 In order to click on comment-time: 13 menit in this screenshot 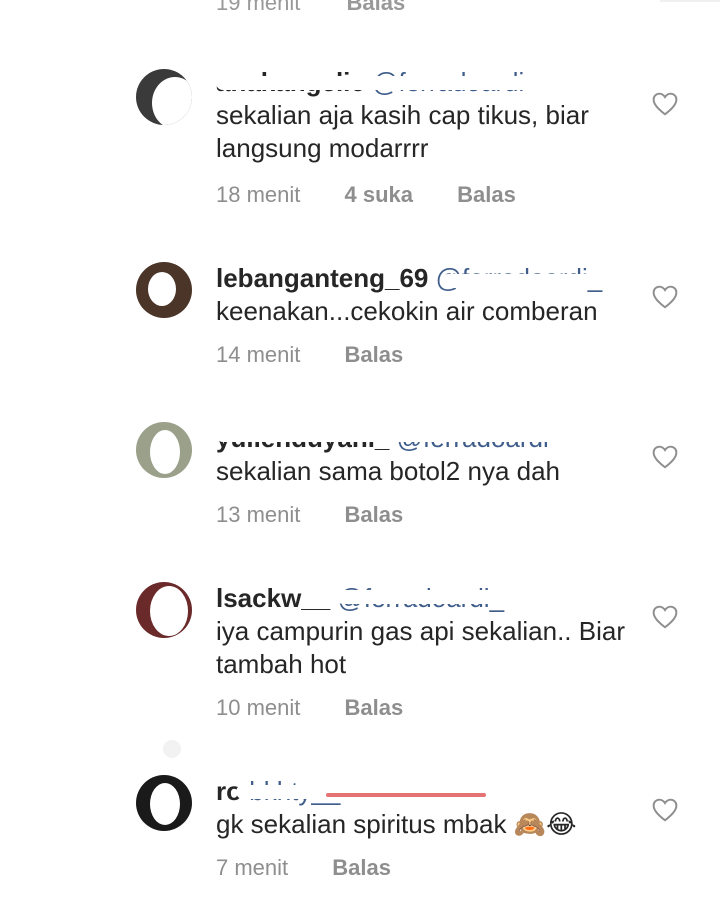, I will do `click(258, 514)`.